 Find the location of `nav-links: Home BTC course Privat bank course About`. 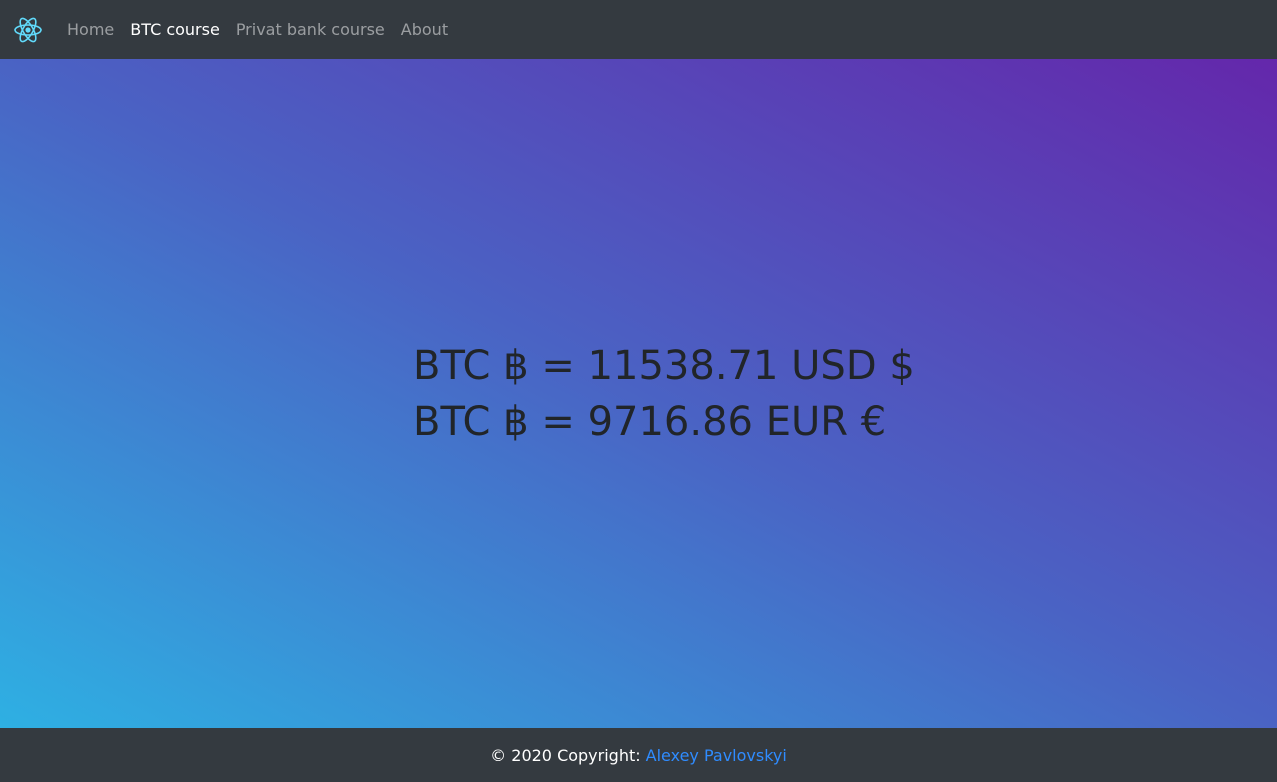

nav-links: Home BTC course Privat bank course About is located at coordinates (257, 29).